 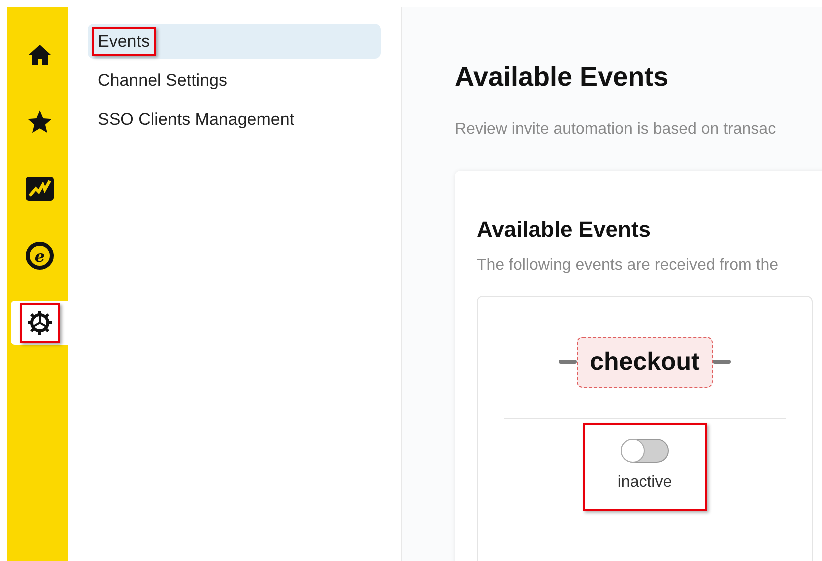 I want to click on page-description: Review invite automation is based on transac, so click(x=616, y=130).